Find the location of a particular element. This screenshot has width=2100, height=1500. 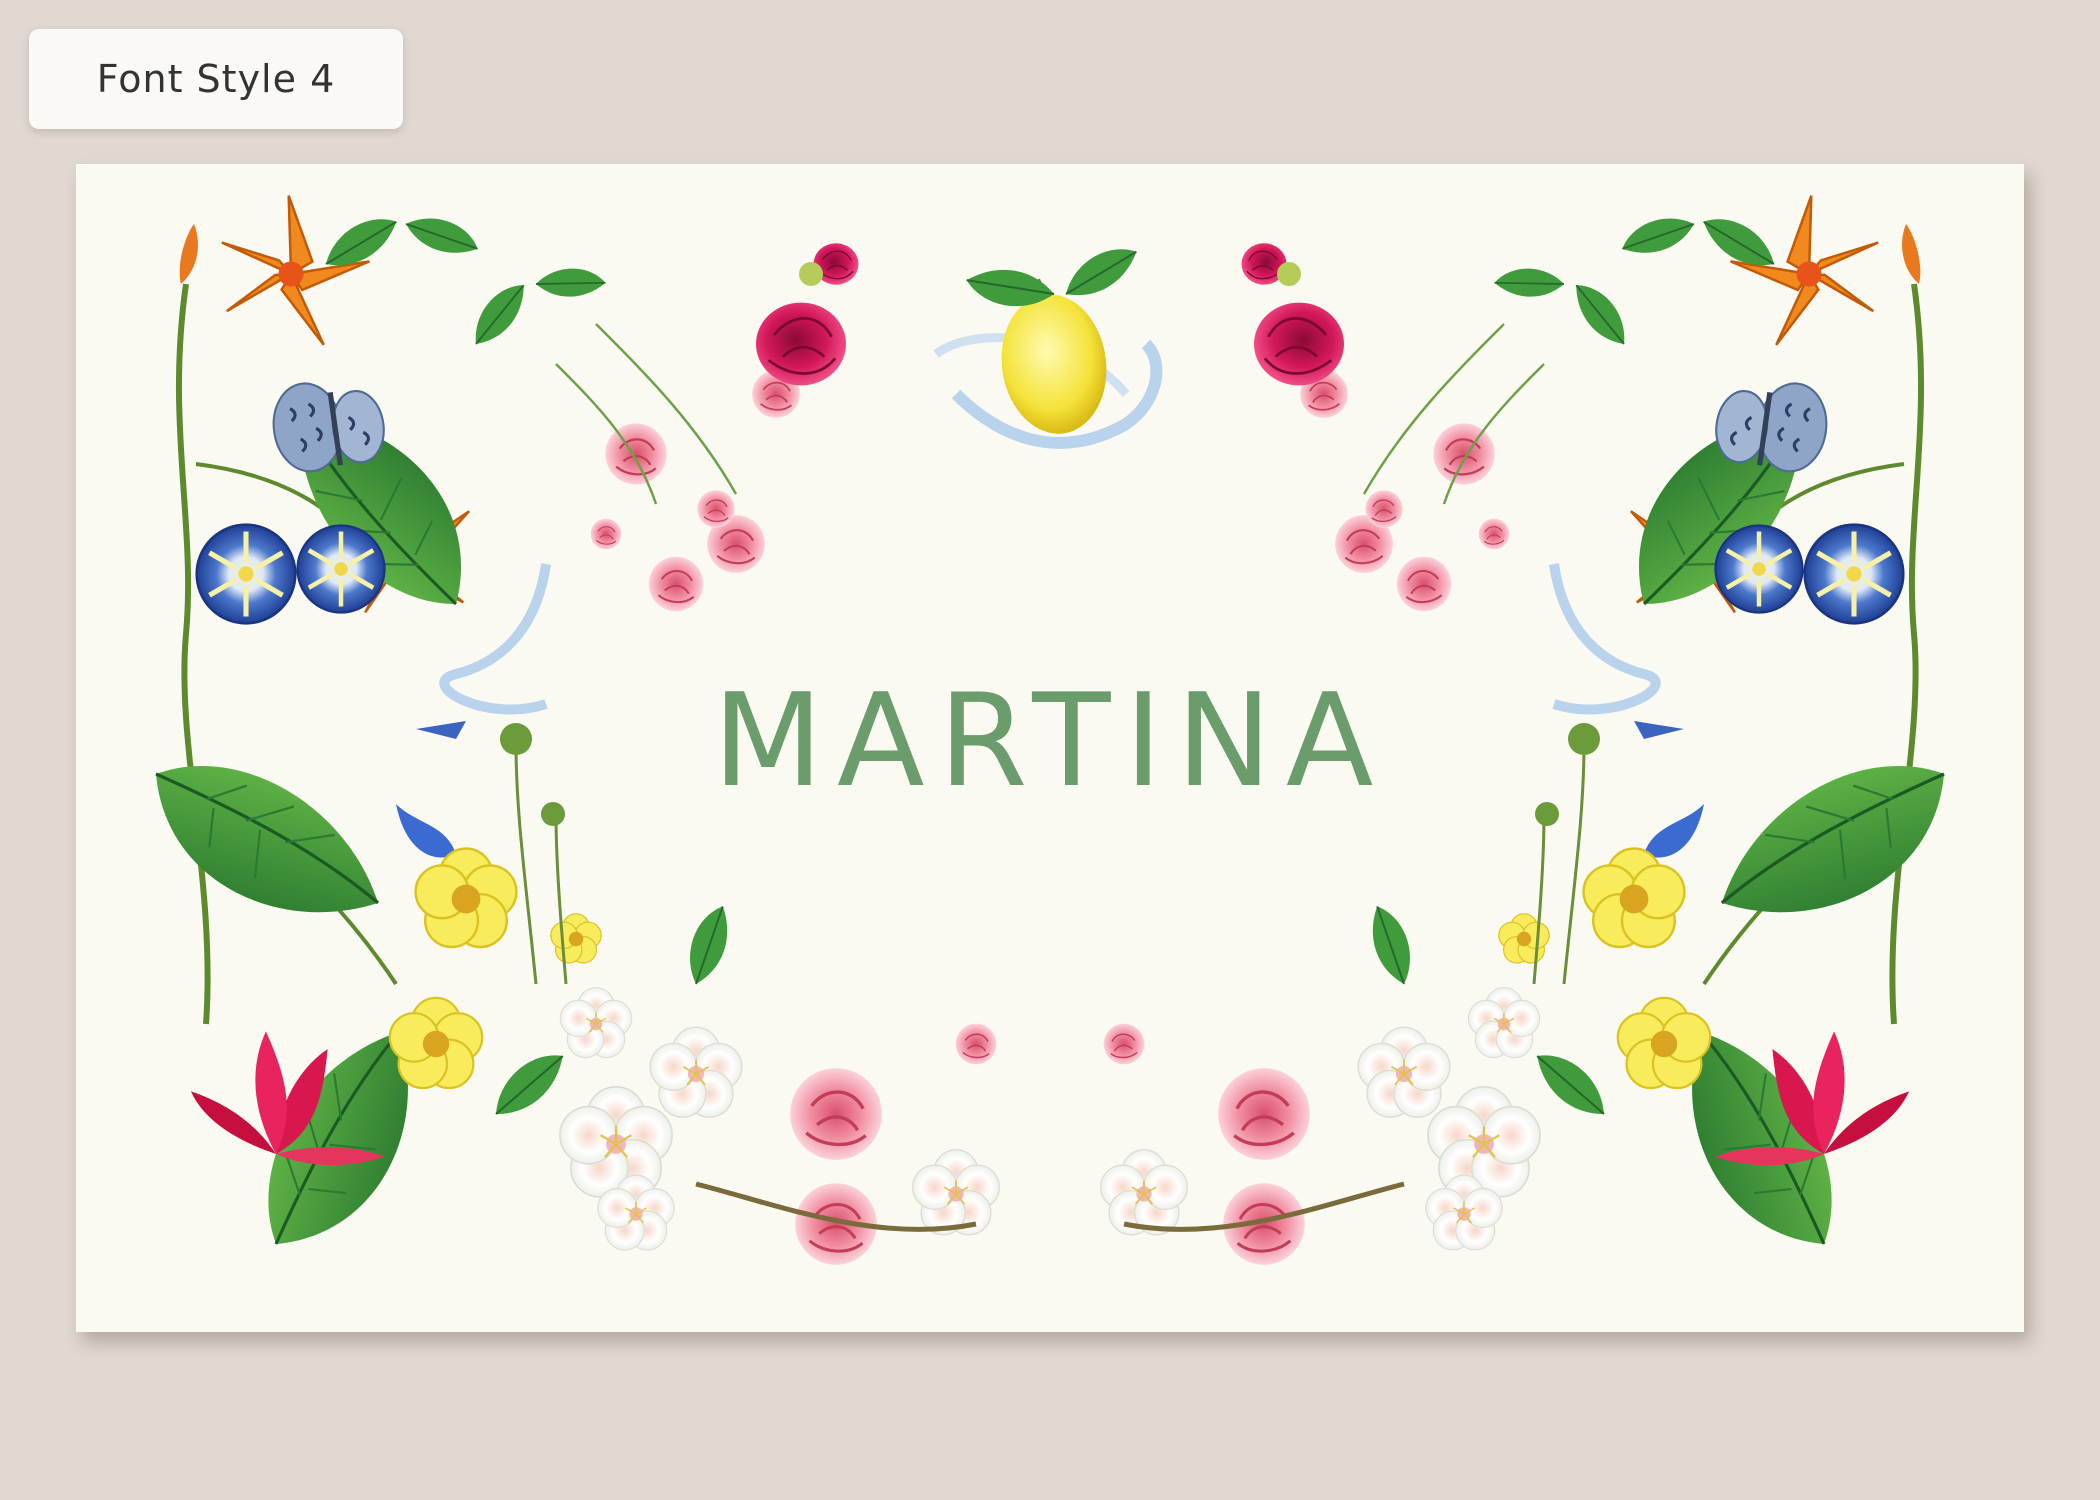

guest-name: MARTINA is located at coordinates (1050, 741).